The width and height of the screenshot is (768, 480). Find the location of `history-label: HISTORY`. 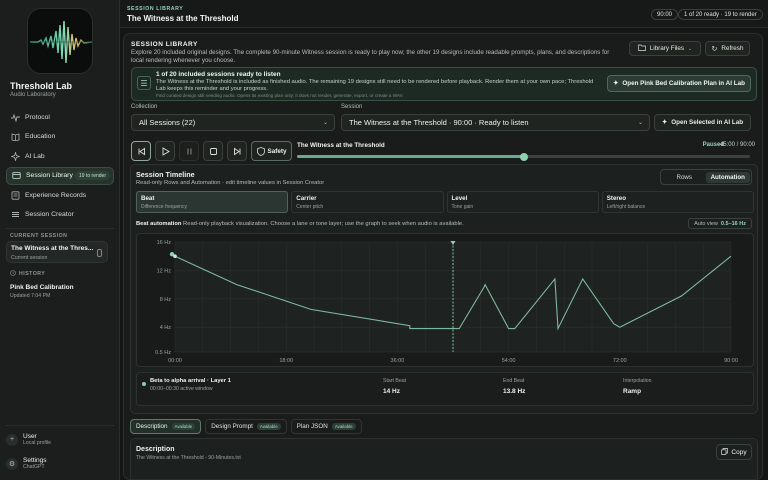

history-label: HISTORY is located at coordinates (32, 274).